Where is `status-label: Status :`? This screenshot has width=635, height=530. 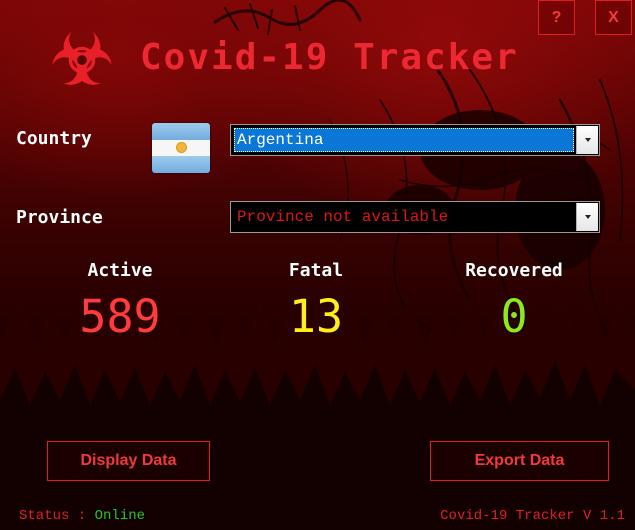
status-label: Status : is located at coordinates (57, 516).